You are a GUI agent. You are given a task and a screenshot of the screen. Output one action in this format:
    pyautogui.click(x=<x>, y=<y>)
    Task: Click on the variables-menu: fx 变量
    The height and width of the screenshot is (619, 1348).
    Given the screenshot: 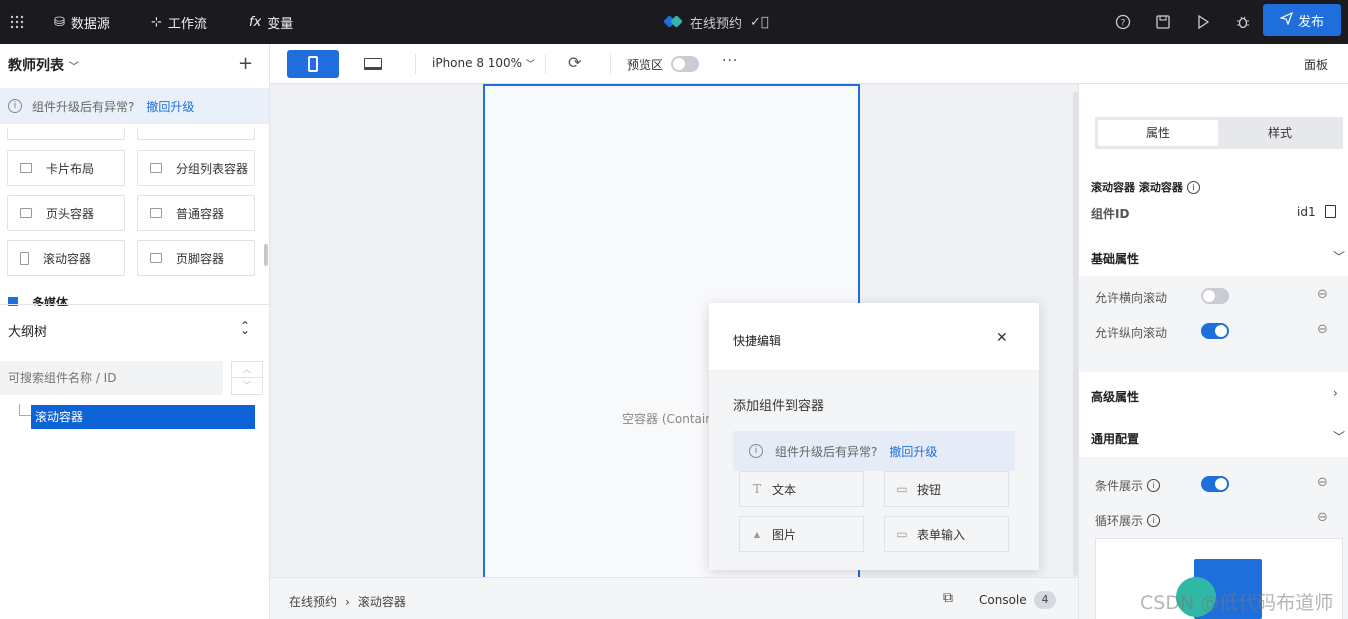 What is the action you would take?
    pyautogui.click(x=271, y=22)
    